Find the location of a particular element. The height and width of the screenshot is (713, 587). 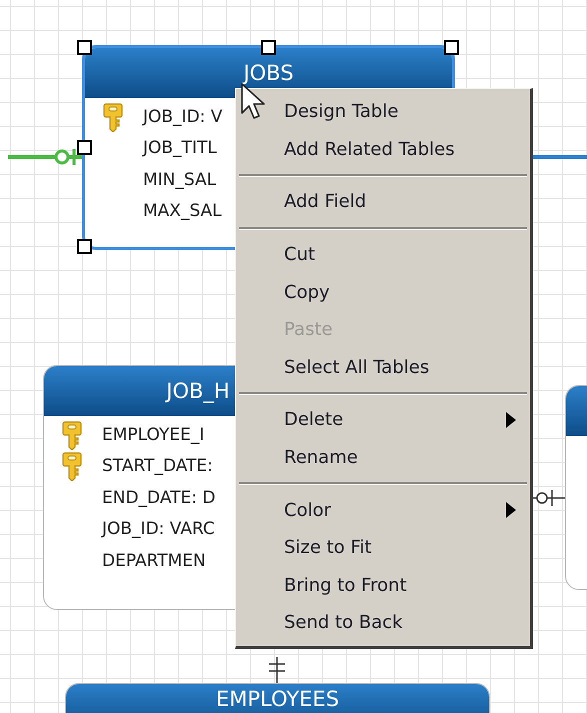

column-text: MAX_SAL is located at coordinates (182, 211).